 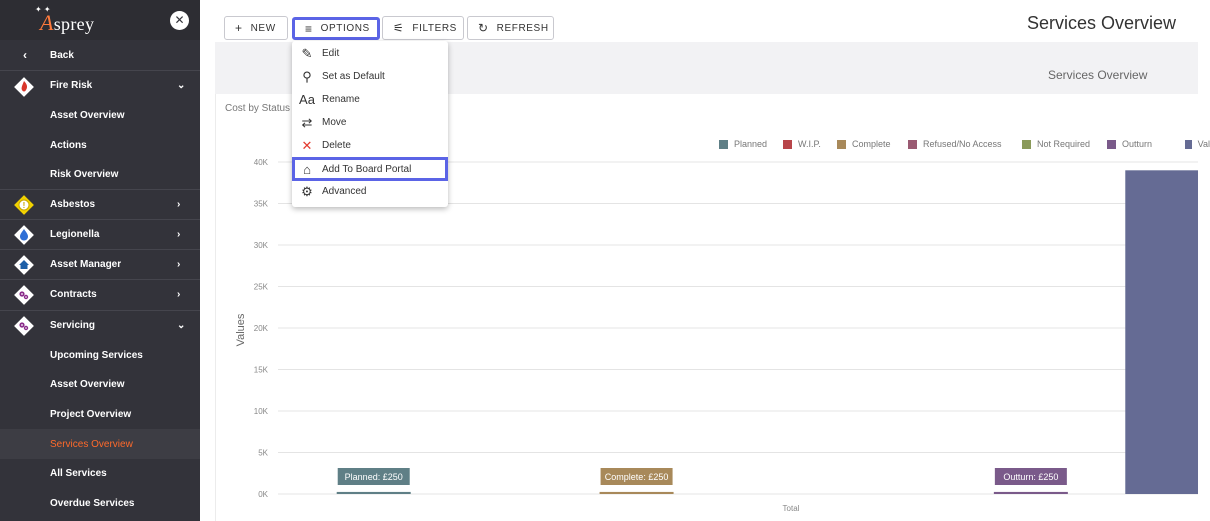 I want to click on y-tick-label: 5K, so click(x=263, y=453).